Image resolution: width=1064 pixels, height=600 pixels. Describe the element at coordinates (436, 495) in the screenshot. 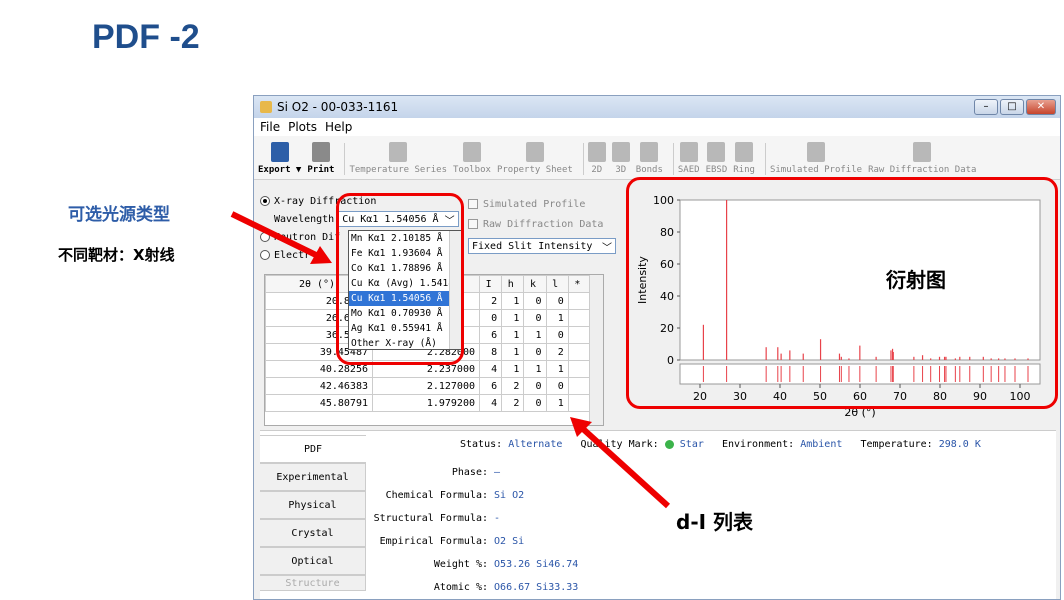

I see `property-label: Chemical Formula:` at that location.